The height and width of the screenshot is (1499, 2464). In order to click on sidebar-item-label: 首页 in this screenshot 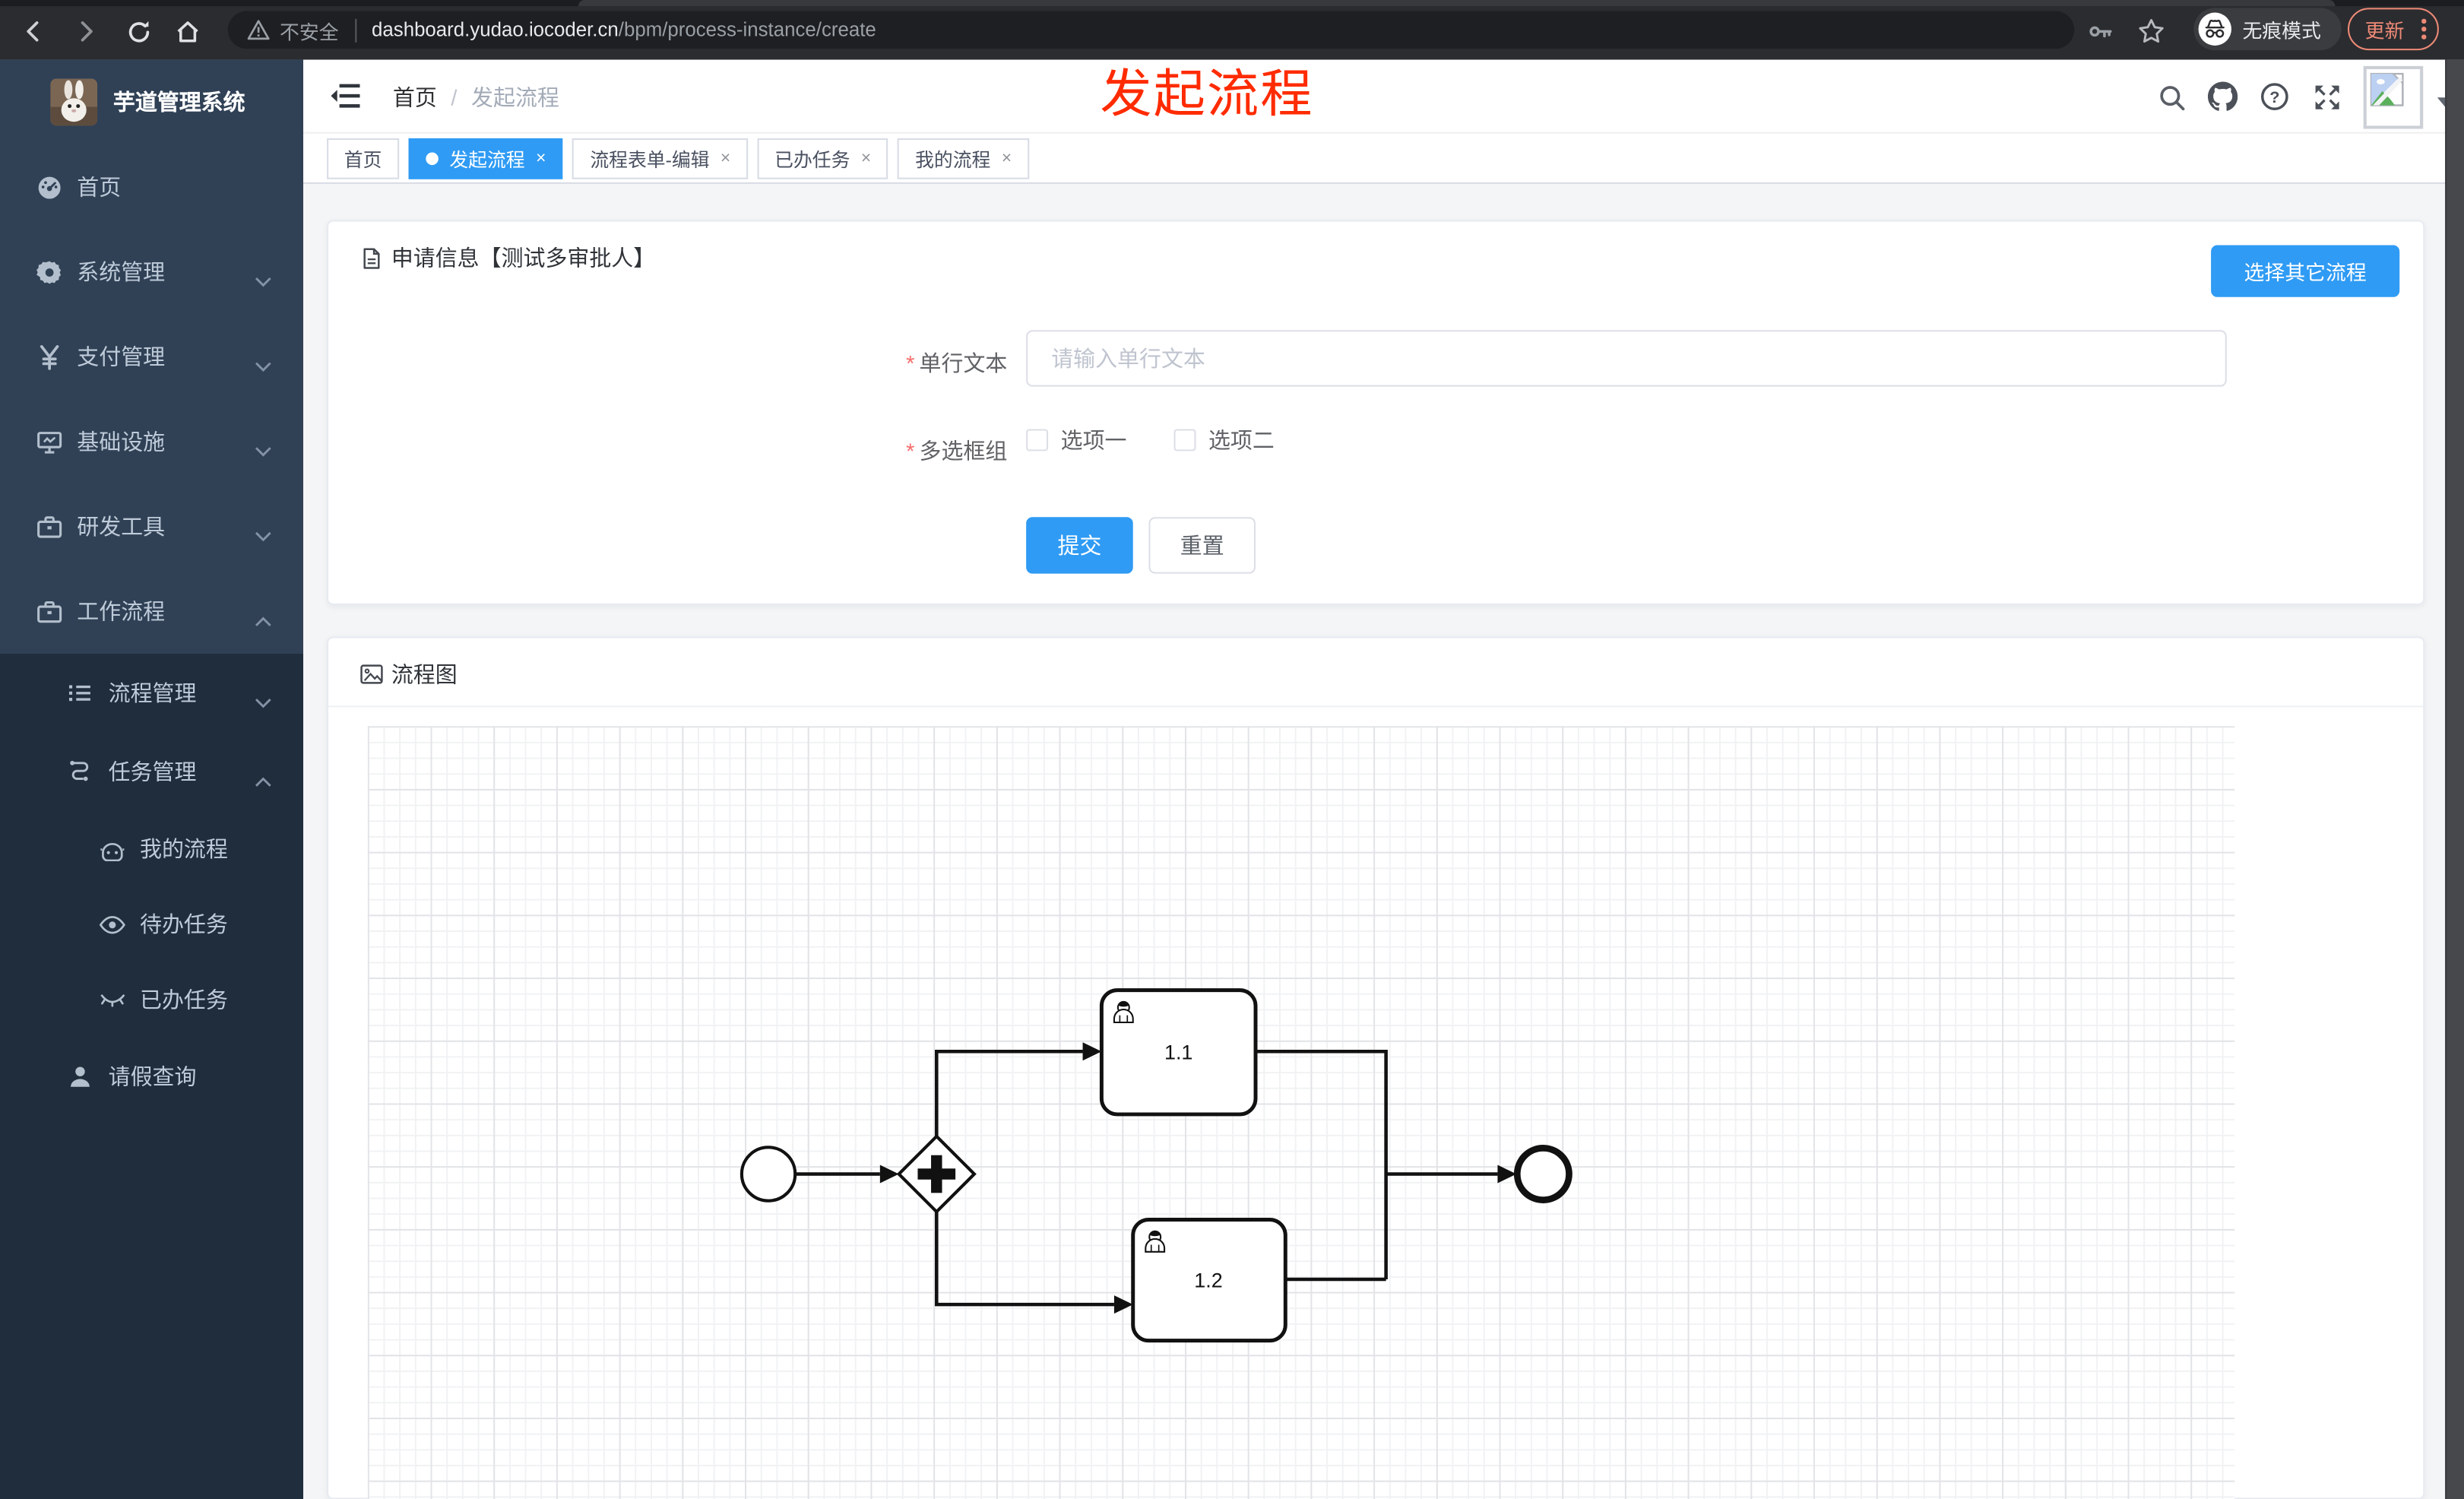, I will do `click(99, 187)`.